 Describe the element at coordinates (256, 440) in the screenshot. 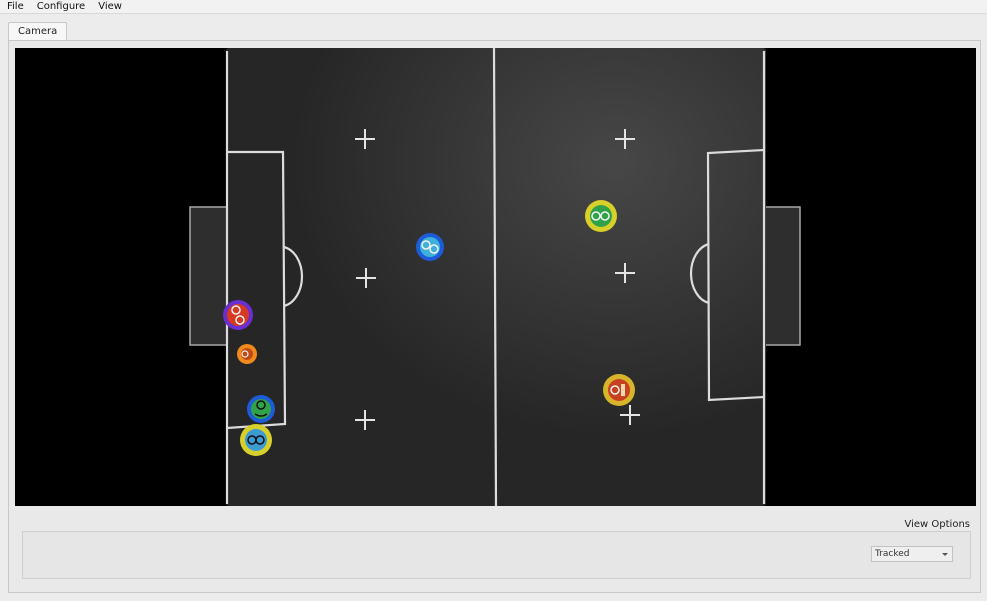

I see `robot-yellow-left-bottom` at that location.